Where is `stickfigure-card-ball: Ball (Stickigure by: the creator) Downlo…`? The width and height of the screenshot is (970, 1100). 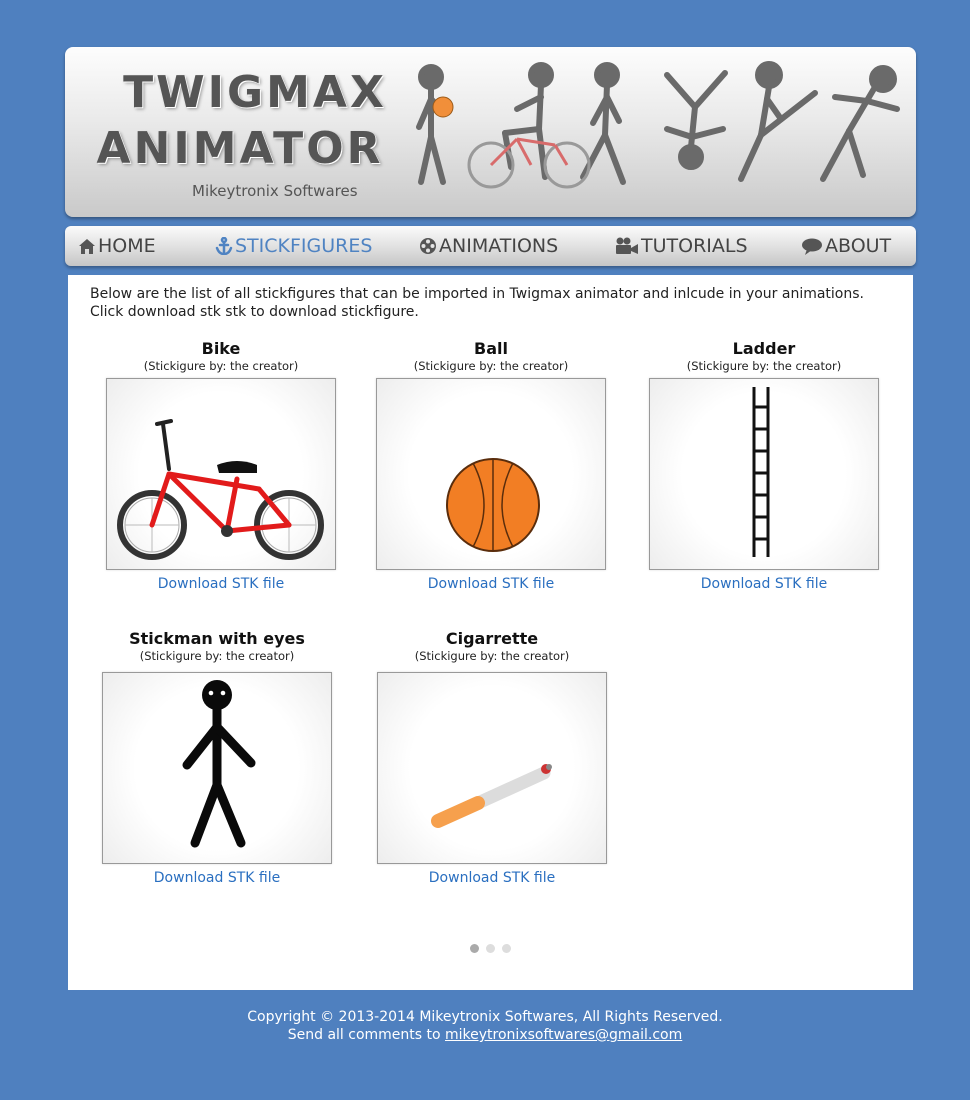 stickfigure-card-ball: Ball (Stickigure by: the creator) Downlo… is located at coordinates (491, 465).